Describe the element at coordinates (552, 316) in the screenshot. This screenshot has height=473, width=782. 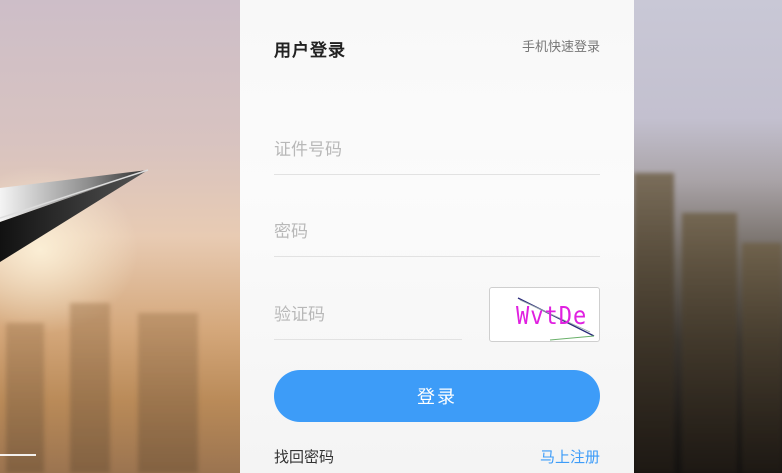
I see `captcha-code: WvtDe` at that location.